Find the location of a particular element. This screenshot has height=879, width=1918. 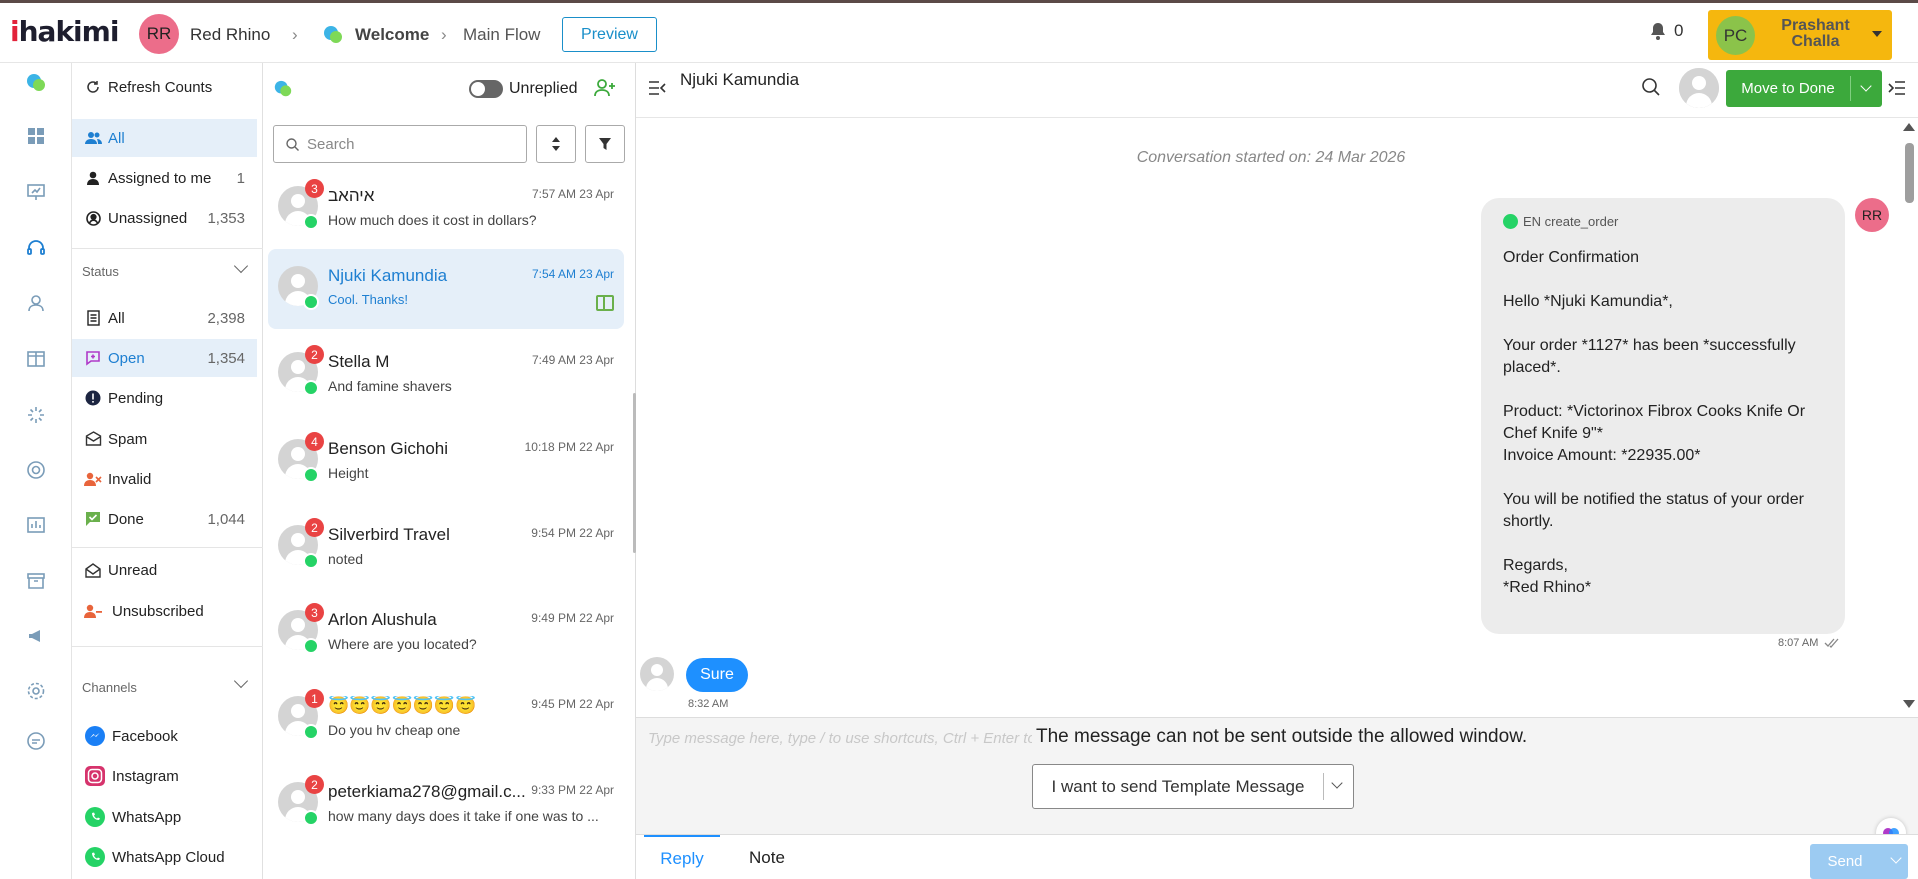

lifebuoy-icon is located at coordinates (36, 470).